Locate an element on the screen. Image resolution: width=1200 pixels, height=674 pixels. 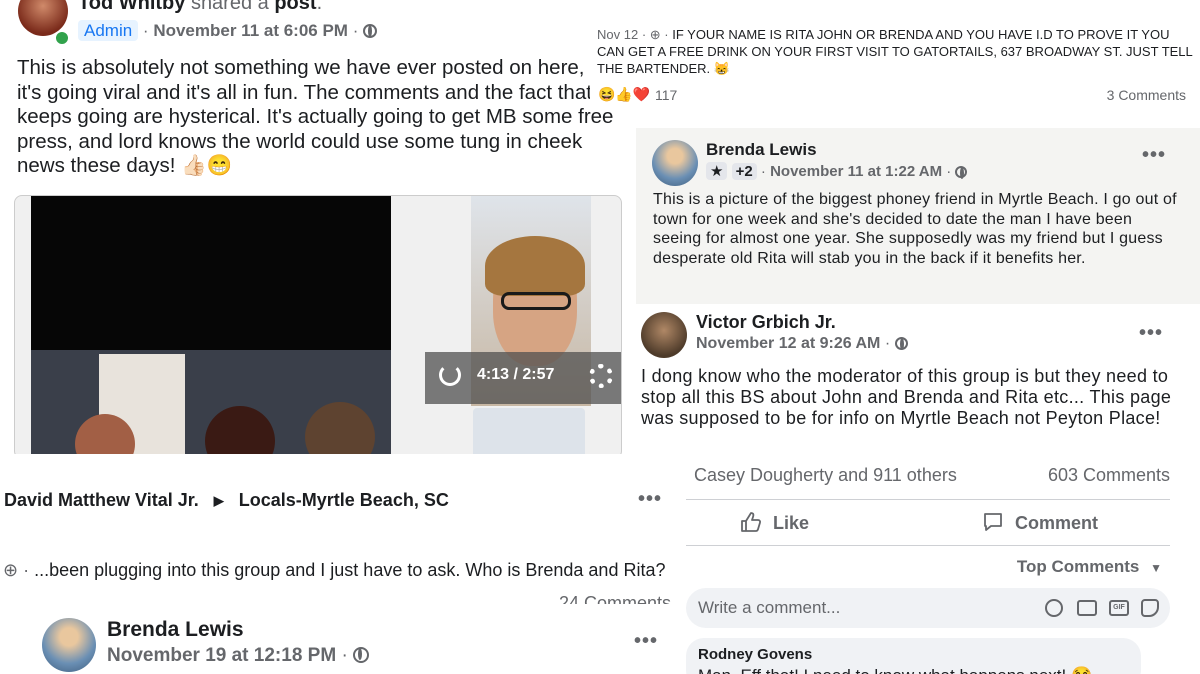
online-dot-icon is located at coordinates (62, 38).